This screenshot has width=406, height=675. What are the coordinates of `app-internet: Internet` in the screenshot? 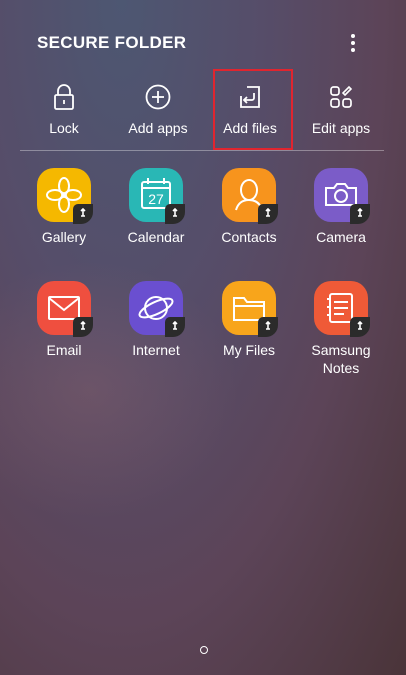 It's located at (156, 320).